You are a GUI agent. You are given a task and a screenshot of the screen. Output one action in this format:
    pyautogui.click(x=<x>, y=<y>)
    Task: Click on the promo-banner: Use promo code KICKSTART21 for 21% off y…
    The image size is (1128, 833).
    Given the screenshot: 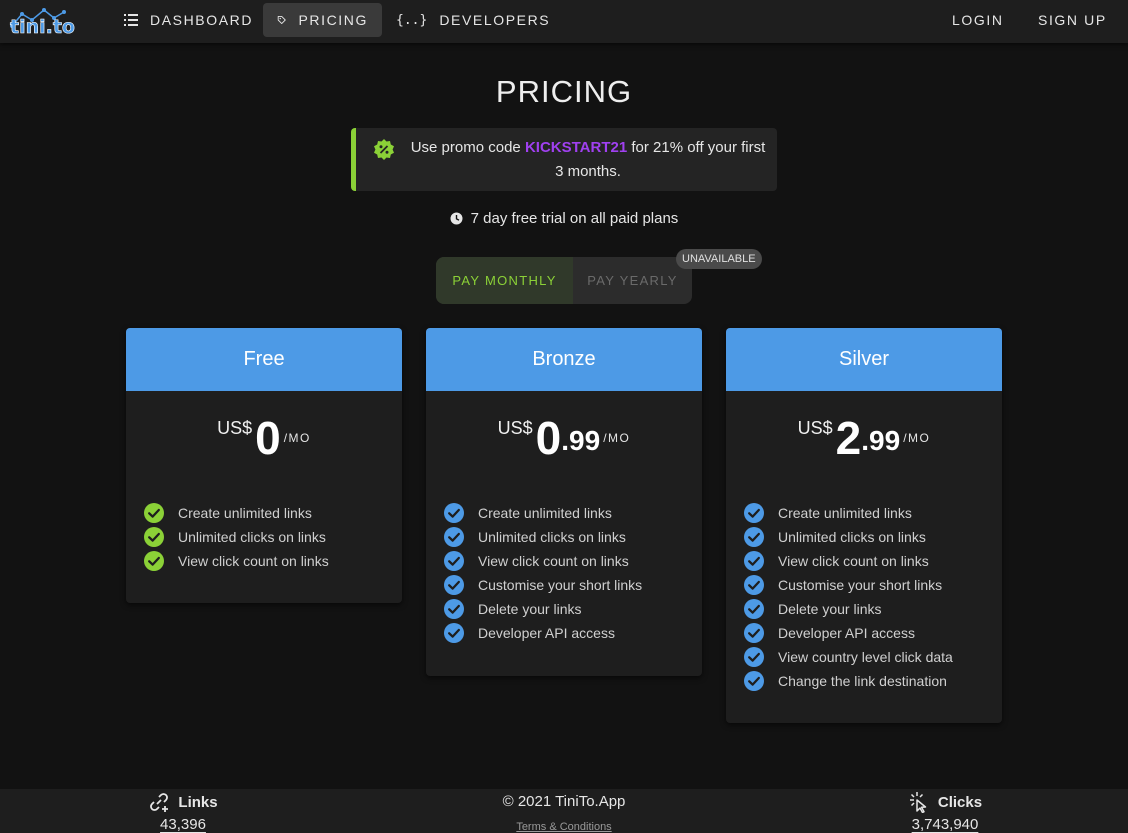 What is the action you would take?
    pyautogui.click(x=564, y=159)
    